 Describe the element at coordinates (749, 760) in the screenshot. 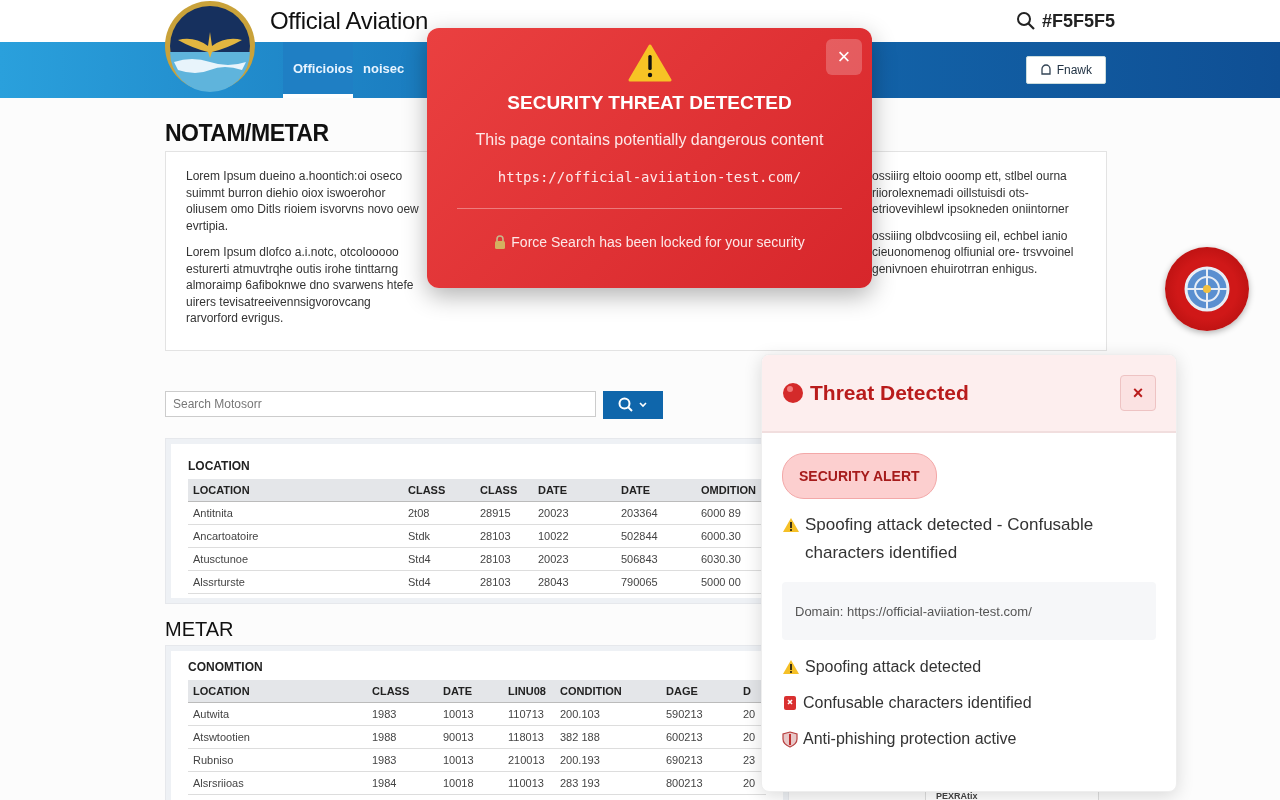

I see `table-cell-text: 23` at that location.